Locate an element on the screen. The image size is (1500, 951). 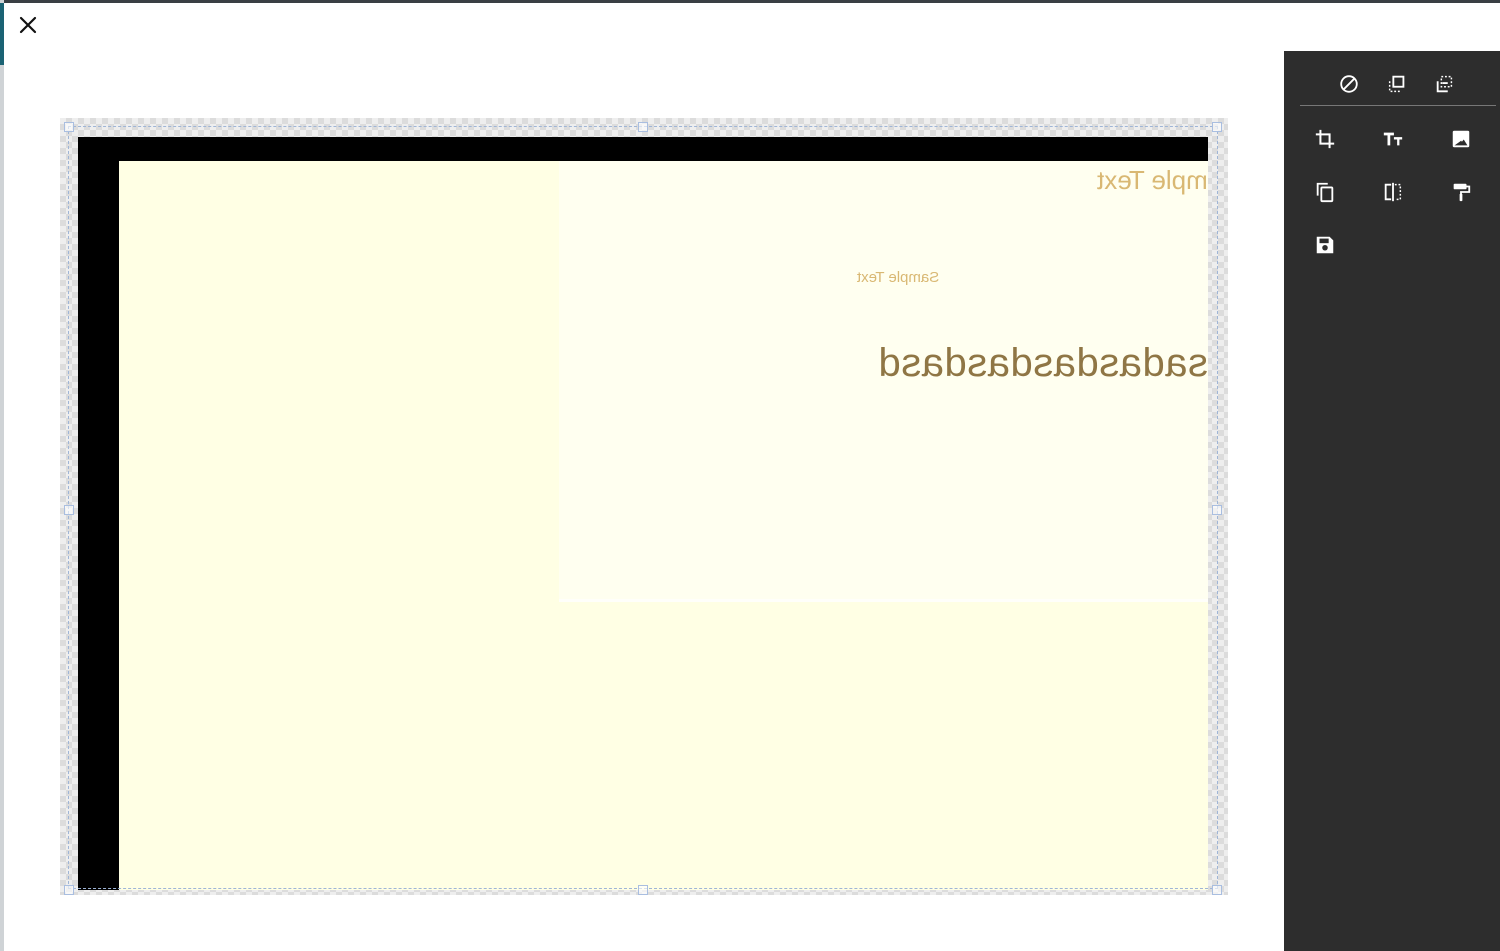
send-backward-button is located at coordinates (1445, 86).